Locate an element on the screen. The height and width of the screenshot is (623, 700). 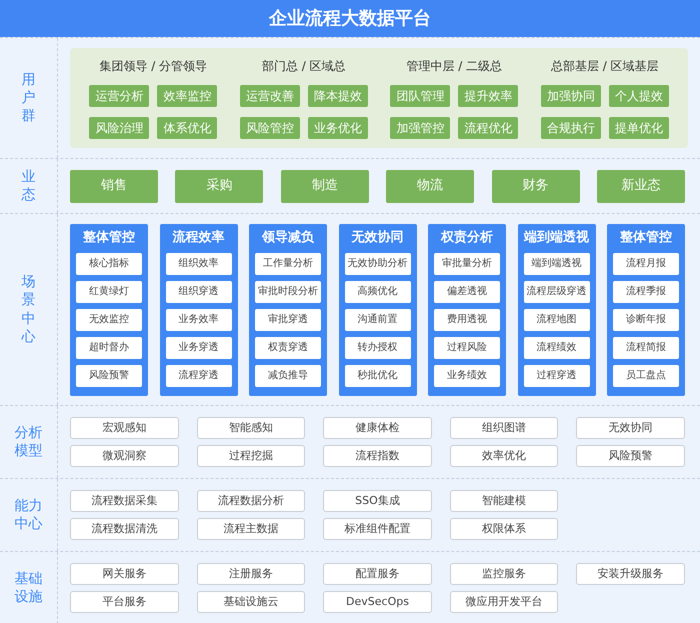
scenario-item: 组织效率 is located at coordinates (199, 263).